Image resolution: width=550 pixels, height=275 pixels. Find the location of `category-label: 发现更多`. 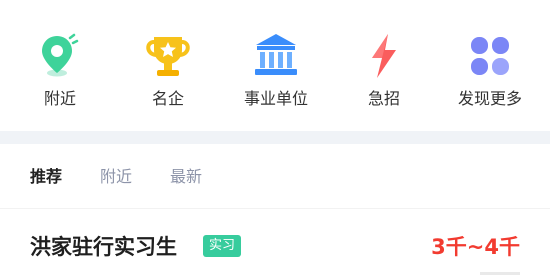

category-label: 发现更多 is located at coordinates (489, 98).